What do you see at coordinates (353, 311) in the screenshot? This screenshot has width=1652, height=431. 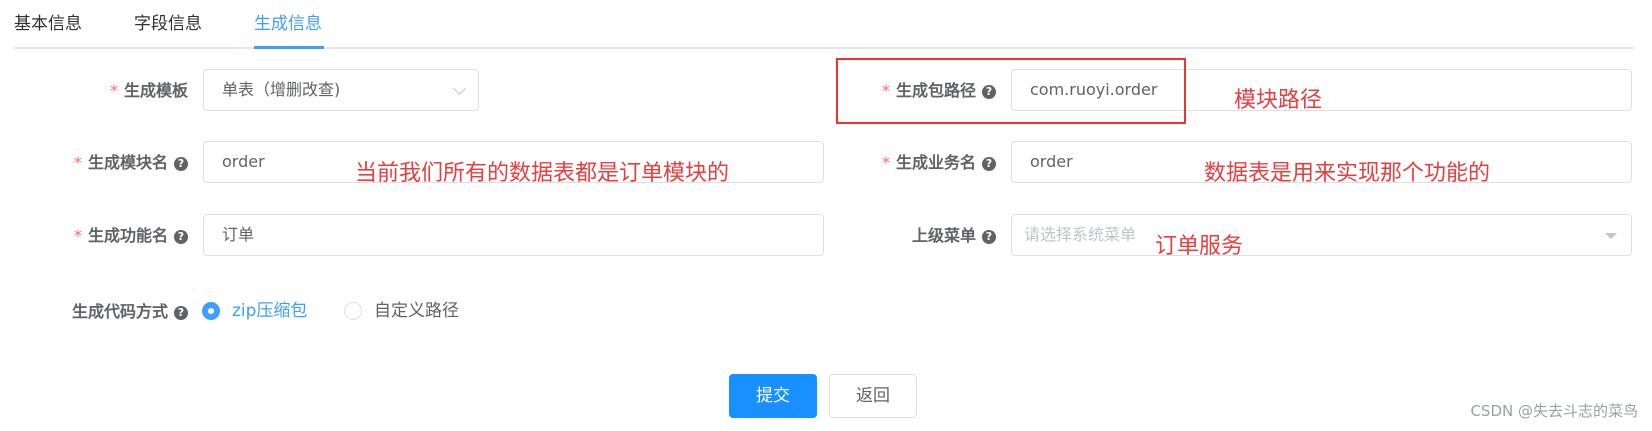 I see `radio-custom-path` at bounding box center [353, 311].